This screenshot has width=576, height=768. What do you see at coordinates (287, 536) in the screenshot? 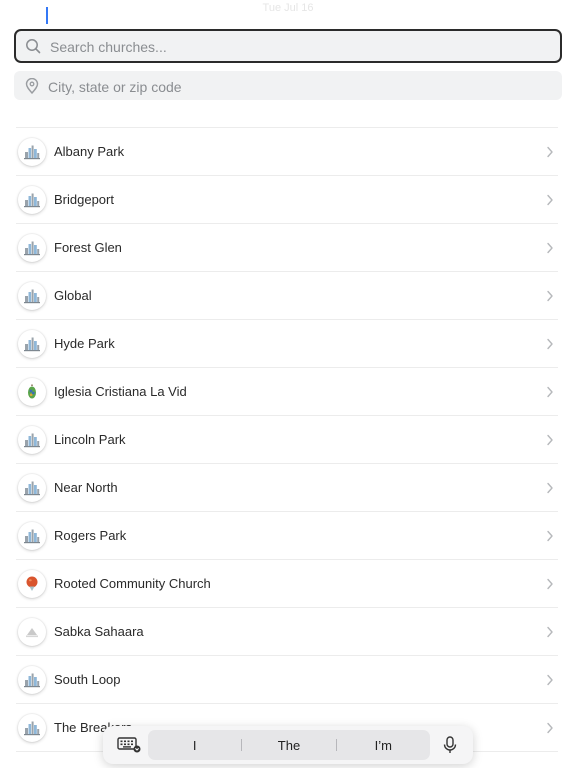
I see `church-row: Rogers Park` at bounding box center [287, 536].